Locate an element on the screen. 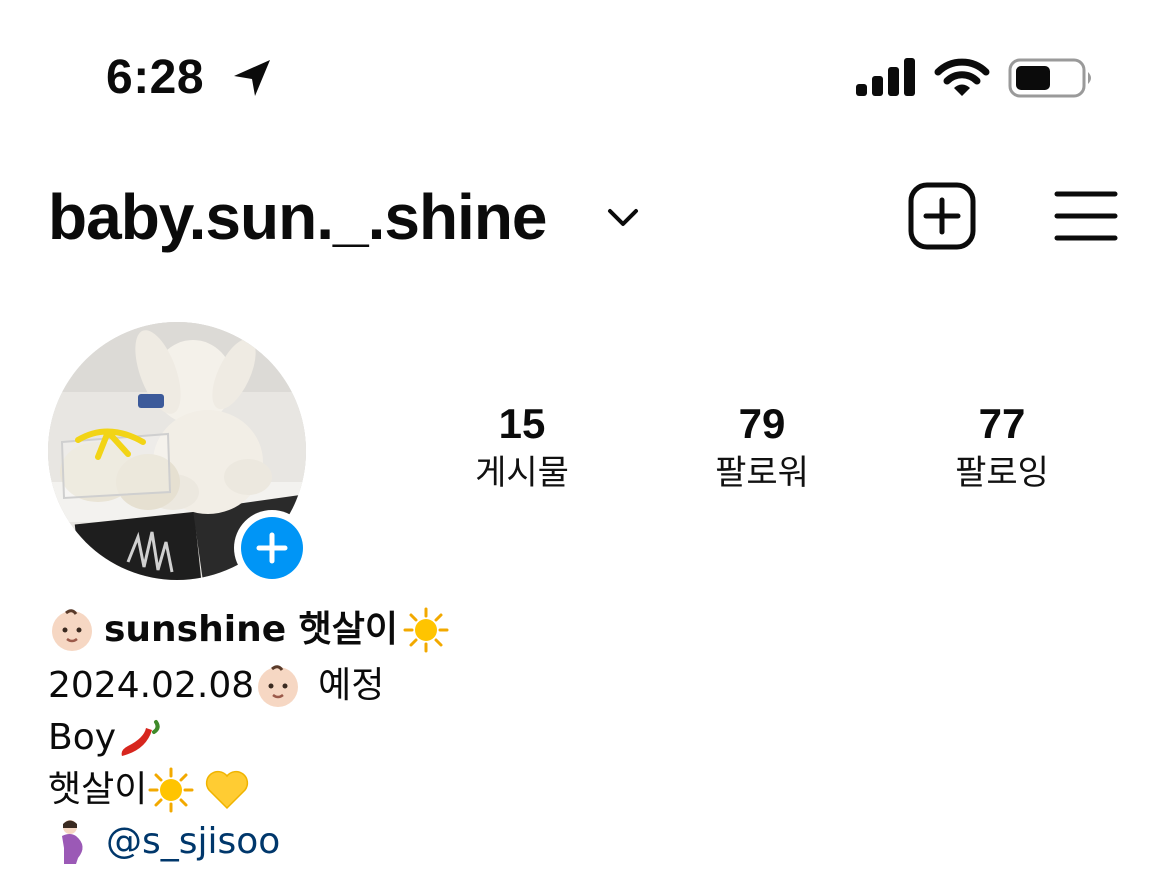 Image resolution: width=1170 pixels, height=896 pixels. add-story-button is located at coordinates (272, 548).